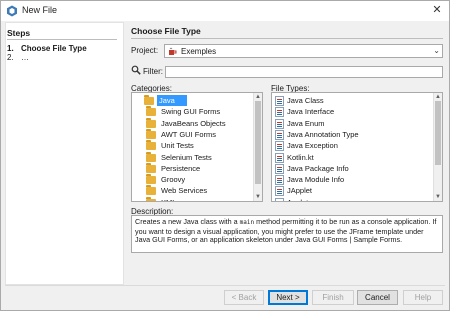 Image resolution: width=450 pixels, height=311 pixels. What do you see at coordinates (318, 168) in the screenshot?
I see `filetype-item-label: Java Package Info` at bounding box center [318, 168].